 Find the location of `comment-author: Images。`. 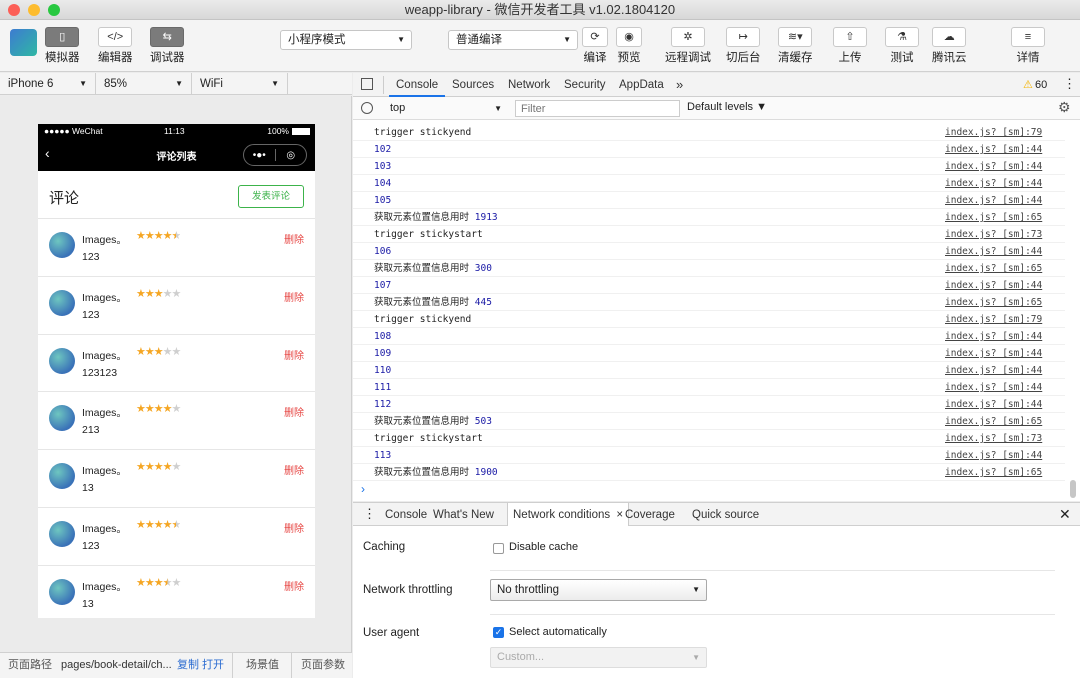

comment-author: Images。 is located at coordinates (104, 297).